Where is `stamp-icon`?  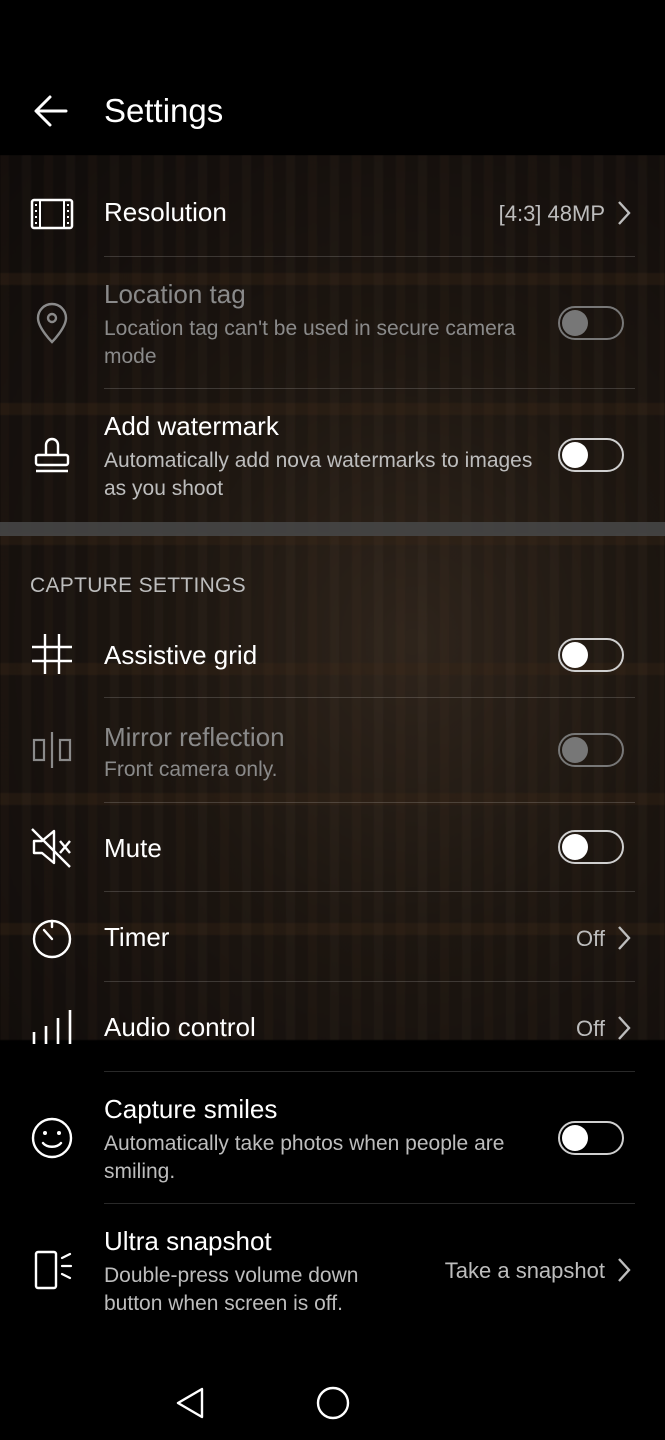 stamp-icon is located at coordinates (52, 455).